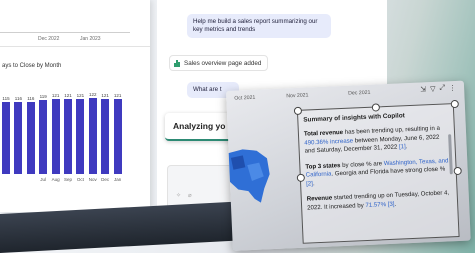  I want to click on insight-link: 490.36% increase, so click(328, 141).